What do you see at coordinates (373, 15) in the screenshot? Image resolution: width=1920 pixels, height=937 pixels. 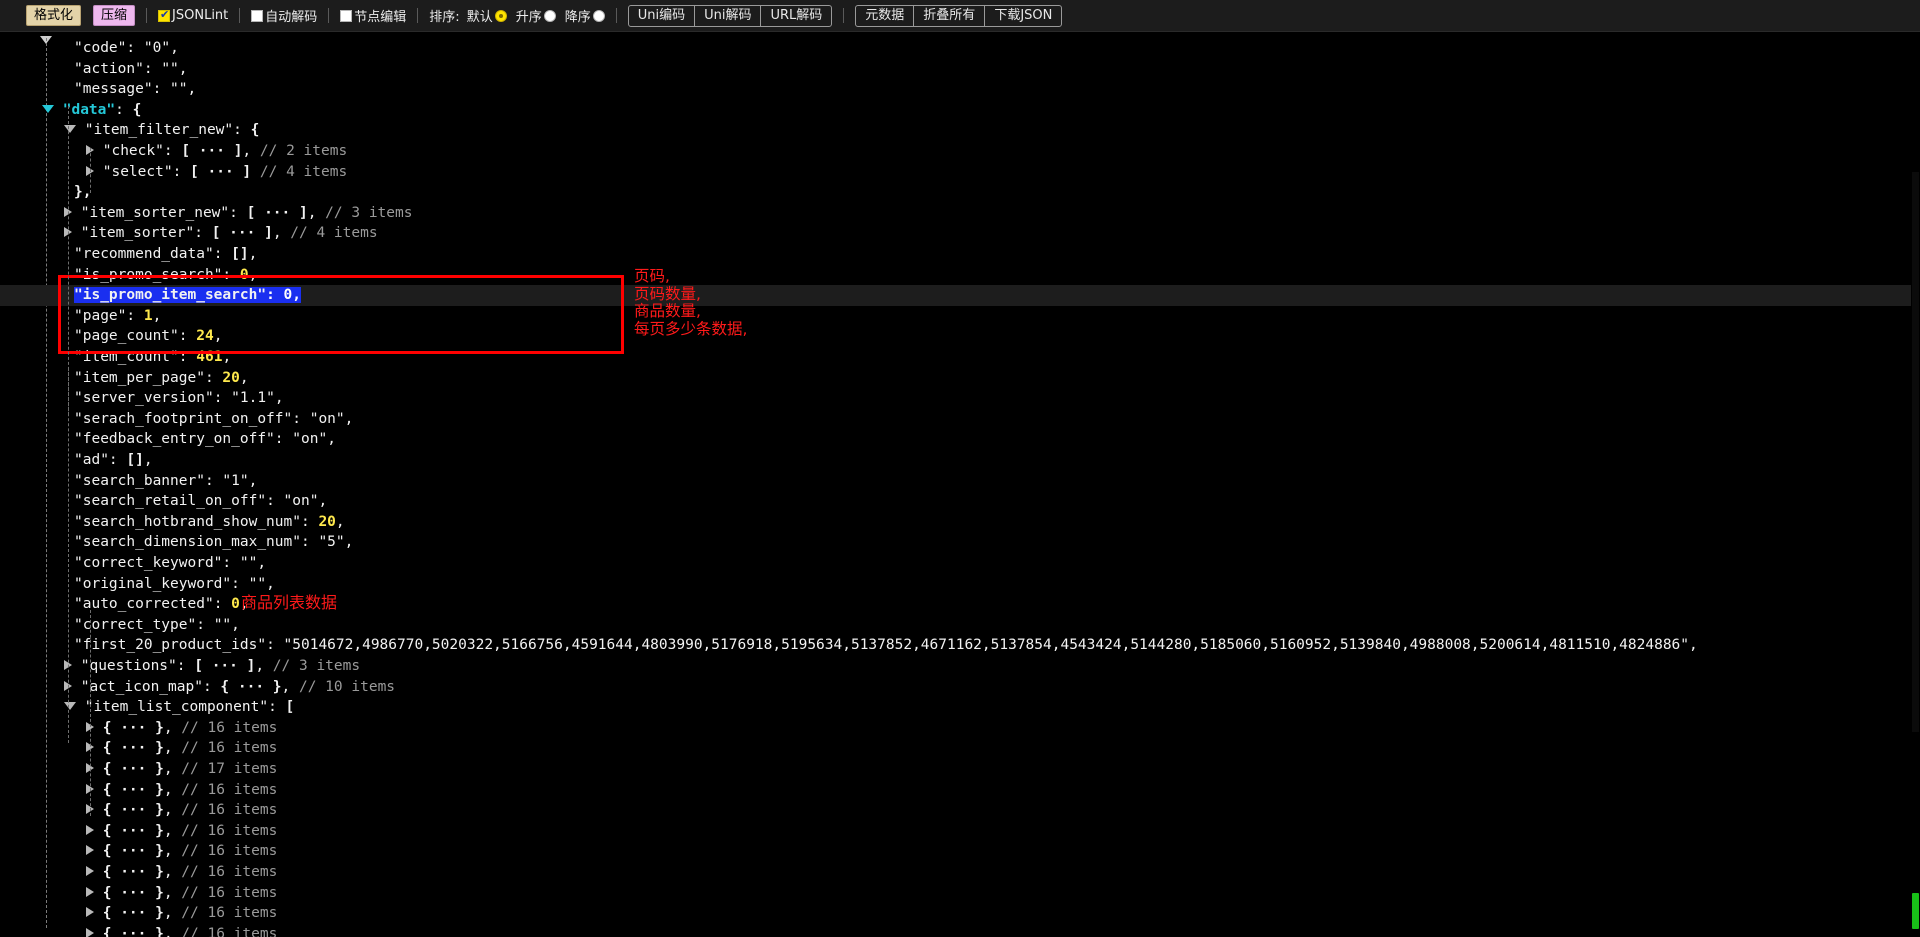 I see `nodeedit-checkbox: 节点编辑` at bounding box center [373, 15].